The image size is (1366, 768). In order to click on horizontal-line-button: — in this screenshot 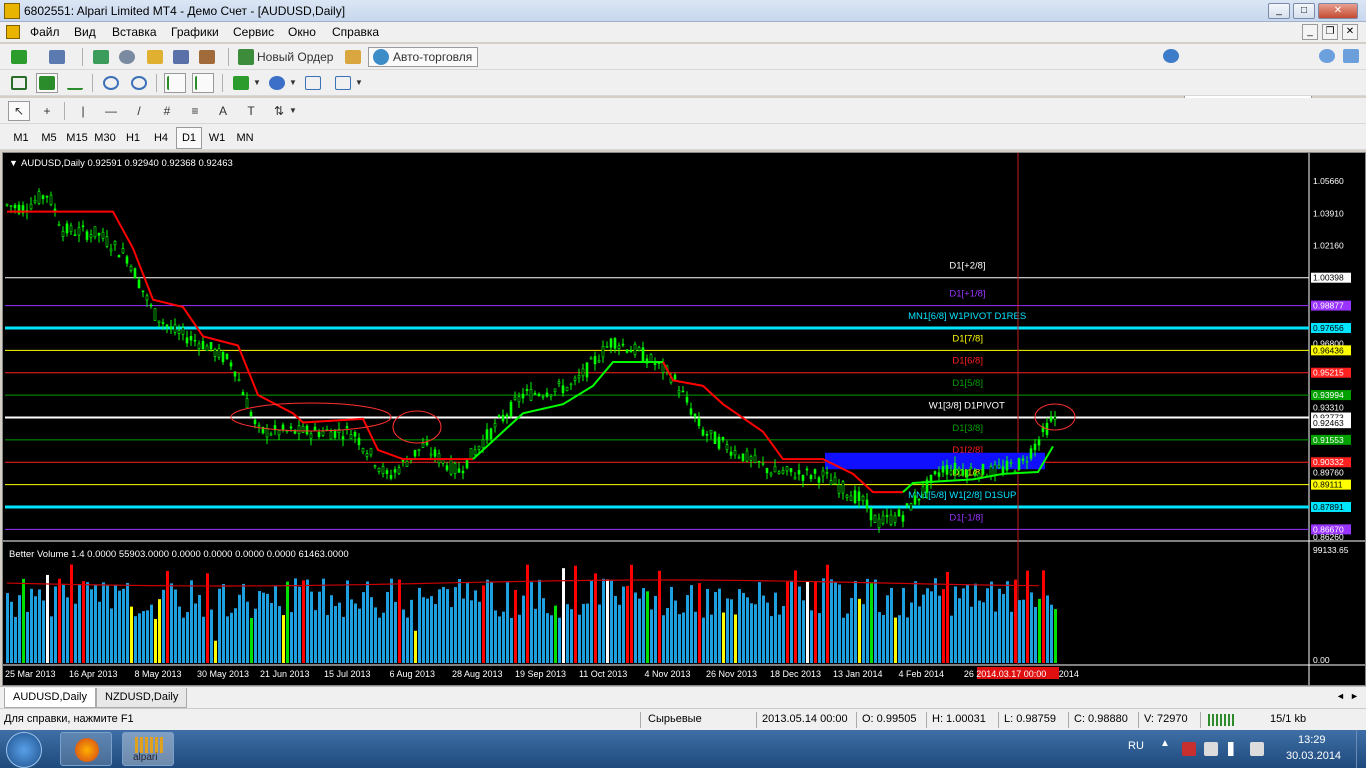, I will do `click(111, 111)`.